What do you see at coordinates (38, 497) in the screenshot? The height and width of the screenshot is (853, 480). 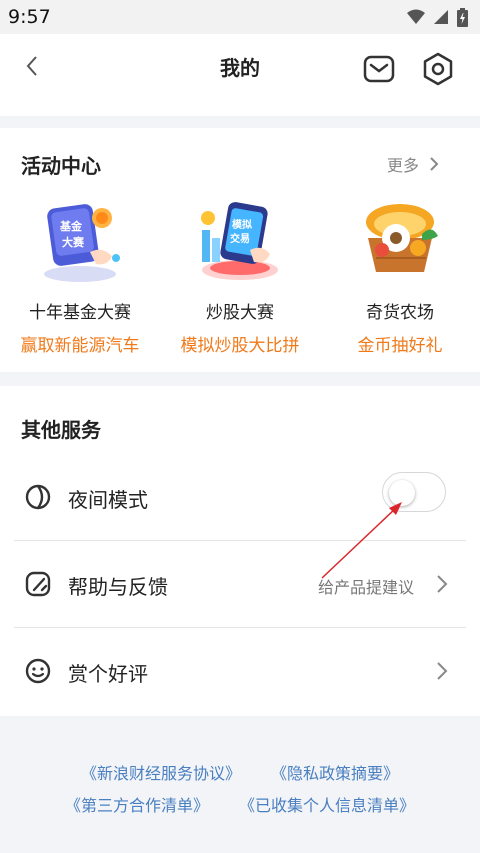 I see `moon-icon` at bounding box center [38, 497].